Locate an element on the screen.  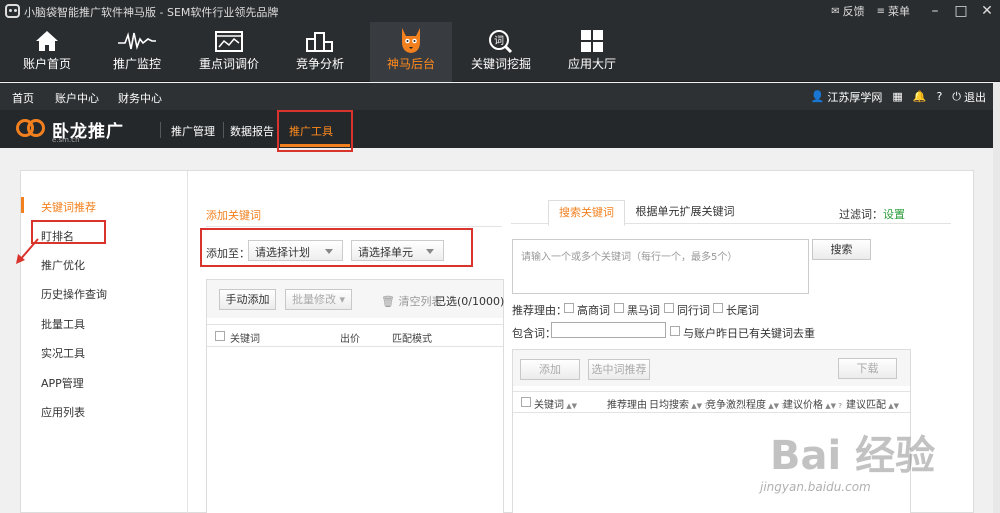
nav-tab-account-home: 账户首页 is located at coordinates (47, 52).